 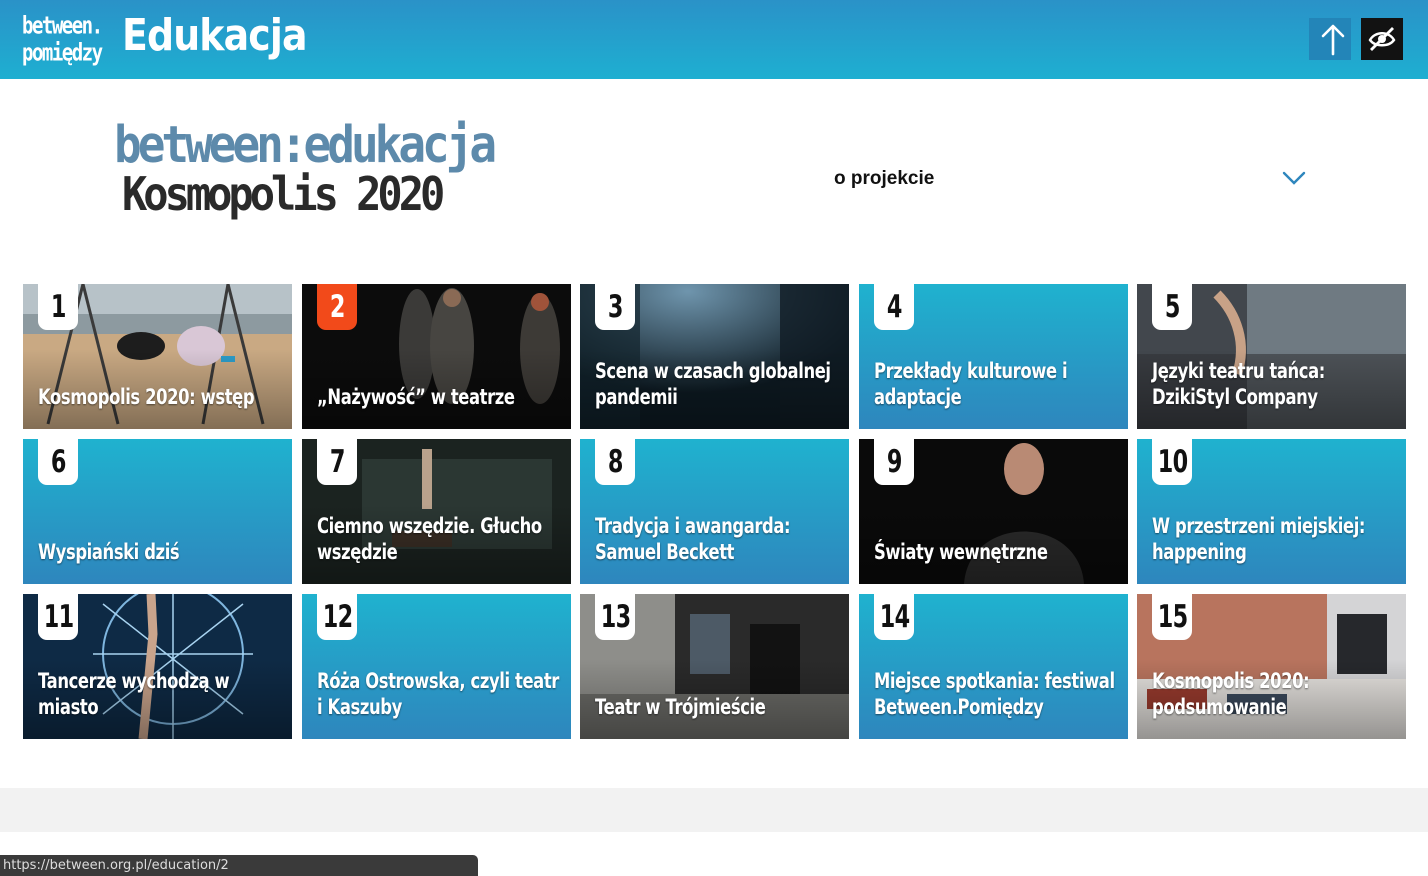 I want to click on tile-title: Tancerze wychodzą w miasto, so click(x=134, y=694).